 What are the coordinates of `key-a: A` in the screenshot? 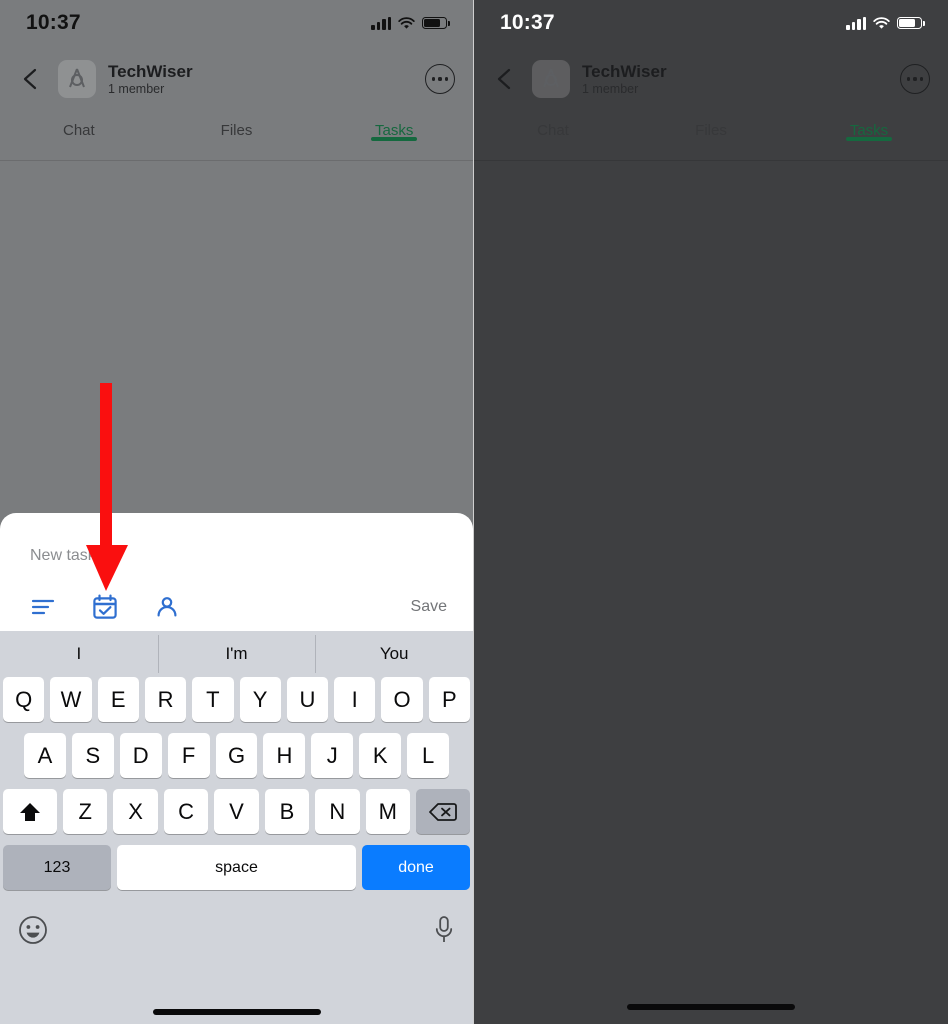 It's located at (45, 755).